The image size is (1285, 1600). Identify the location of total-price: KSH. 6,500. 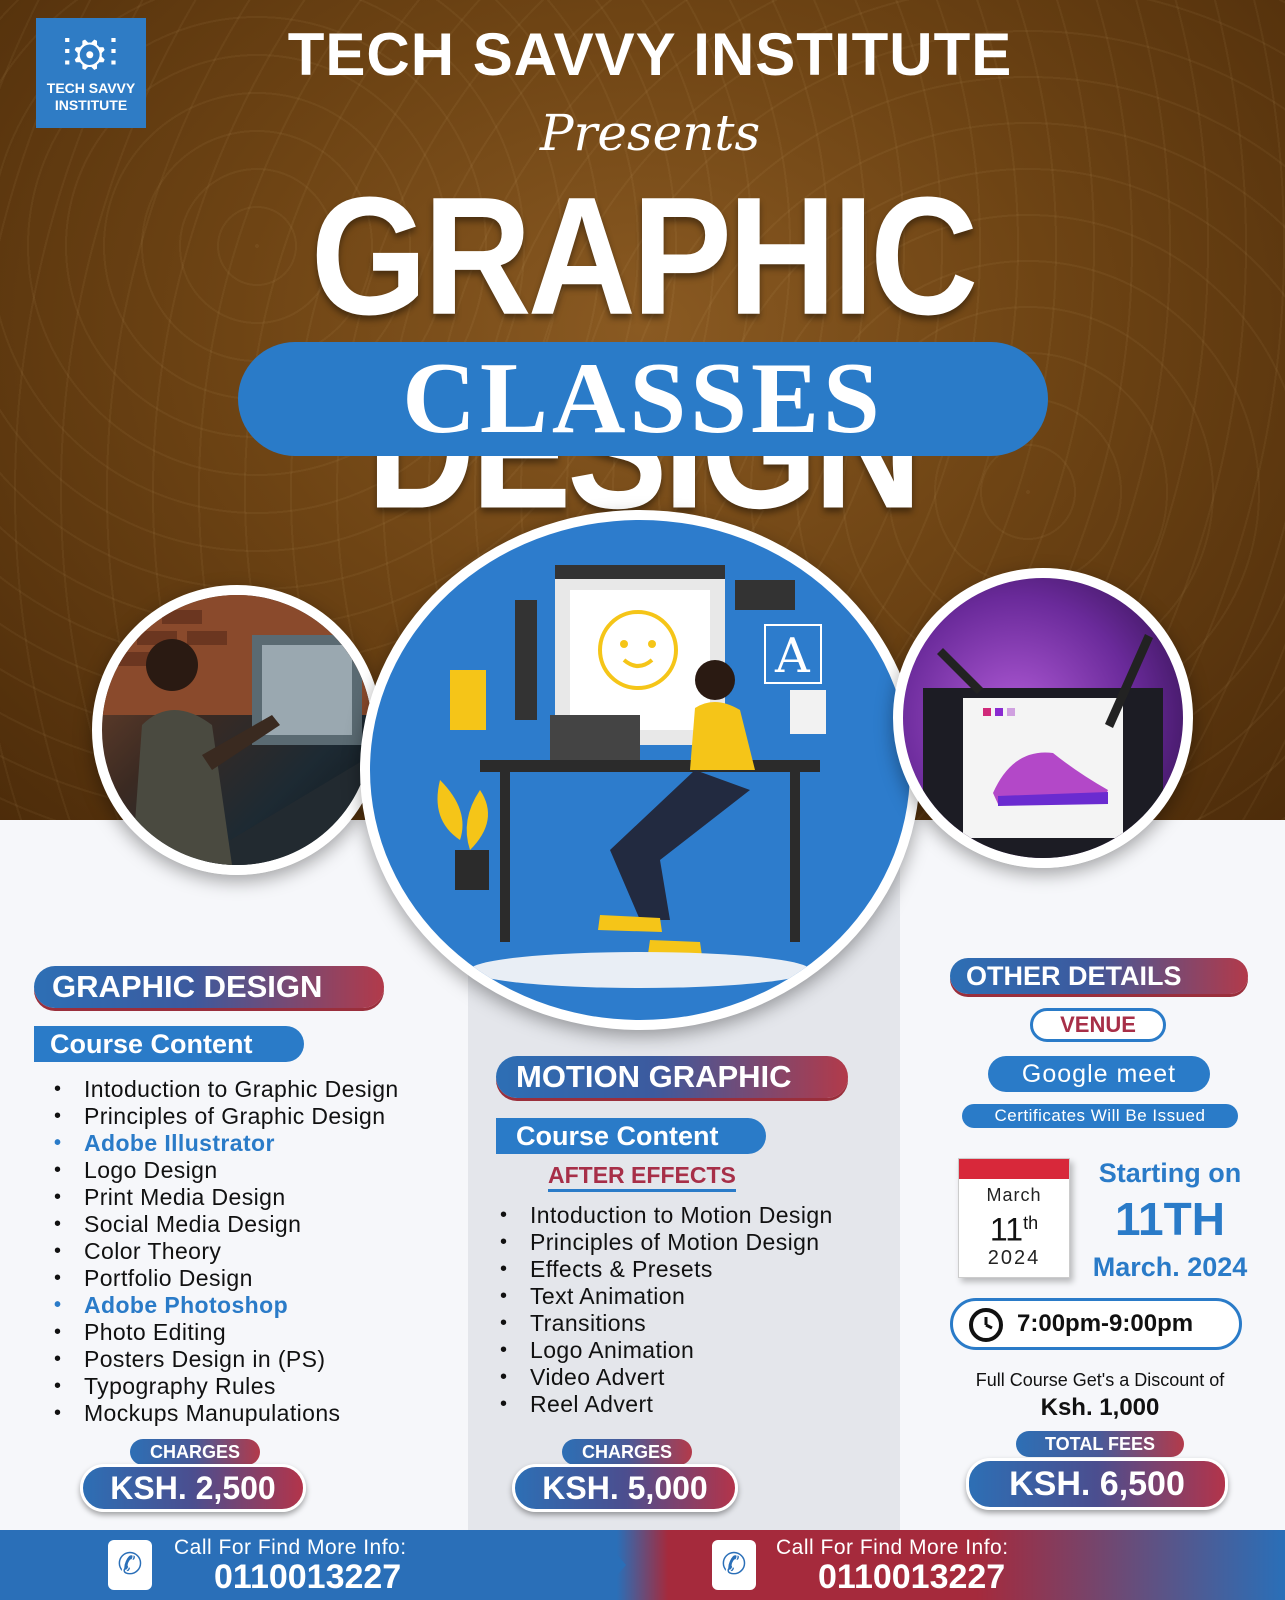
(1097, 1484).